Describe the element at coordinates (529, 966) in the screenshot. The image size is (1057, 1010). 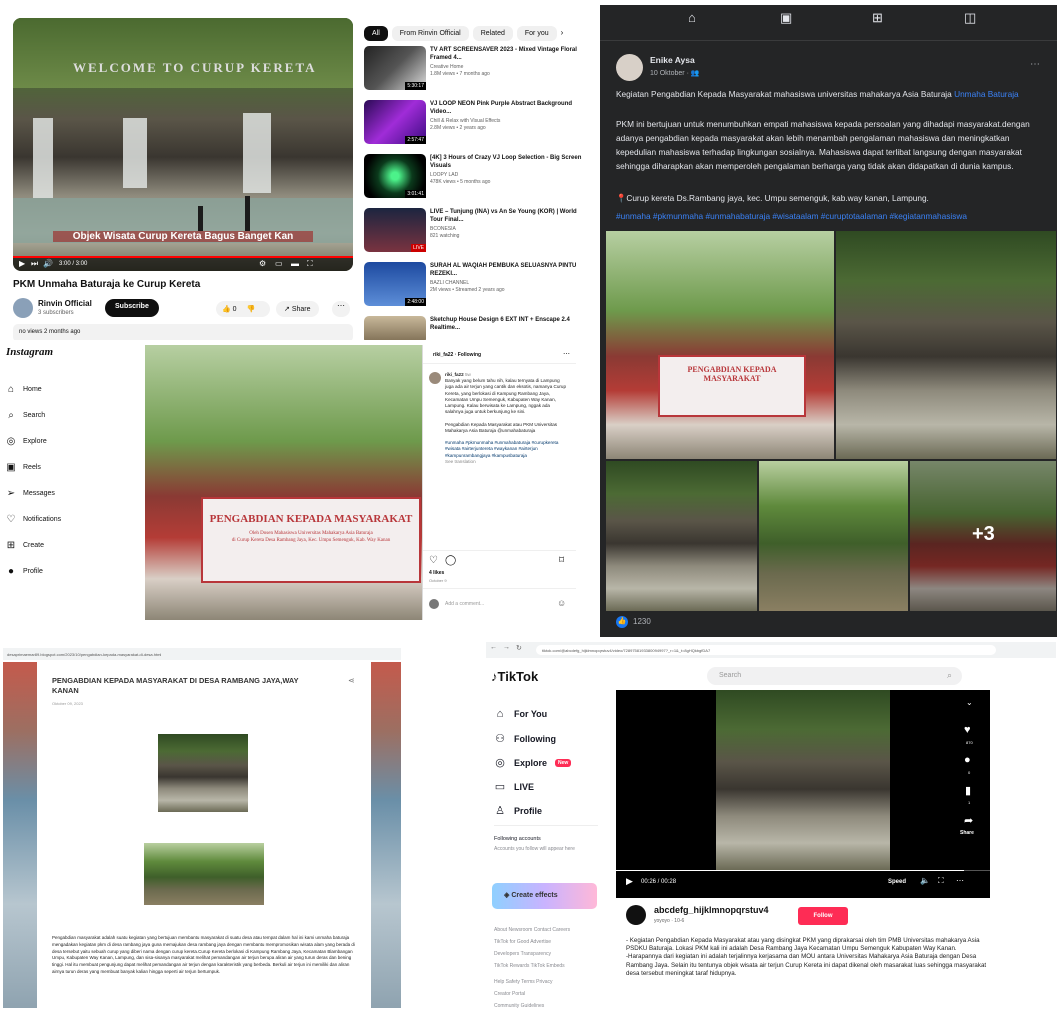
I see `footer-link: TikTok Rewards TikTok Embeds` at that location.